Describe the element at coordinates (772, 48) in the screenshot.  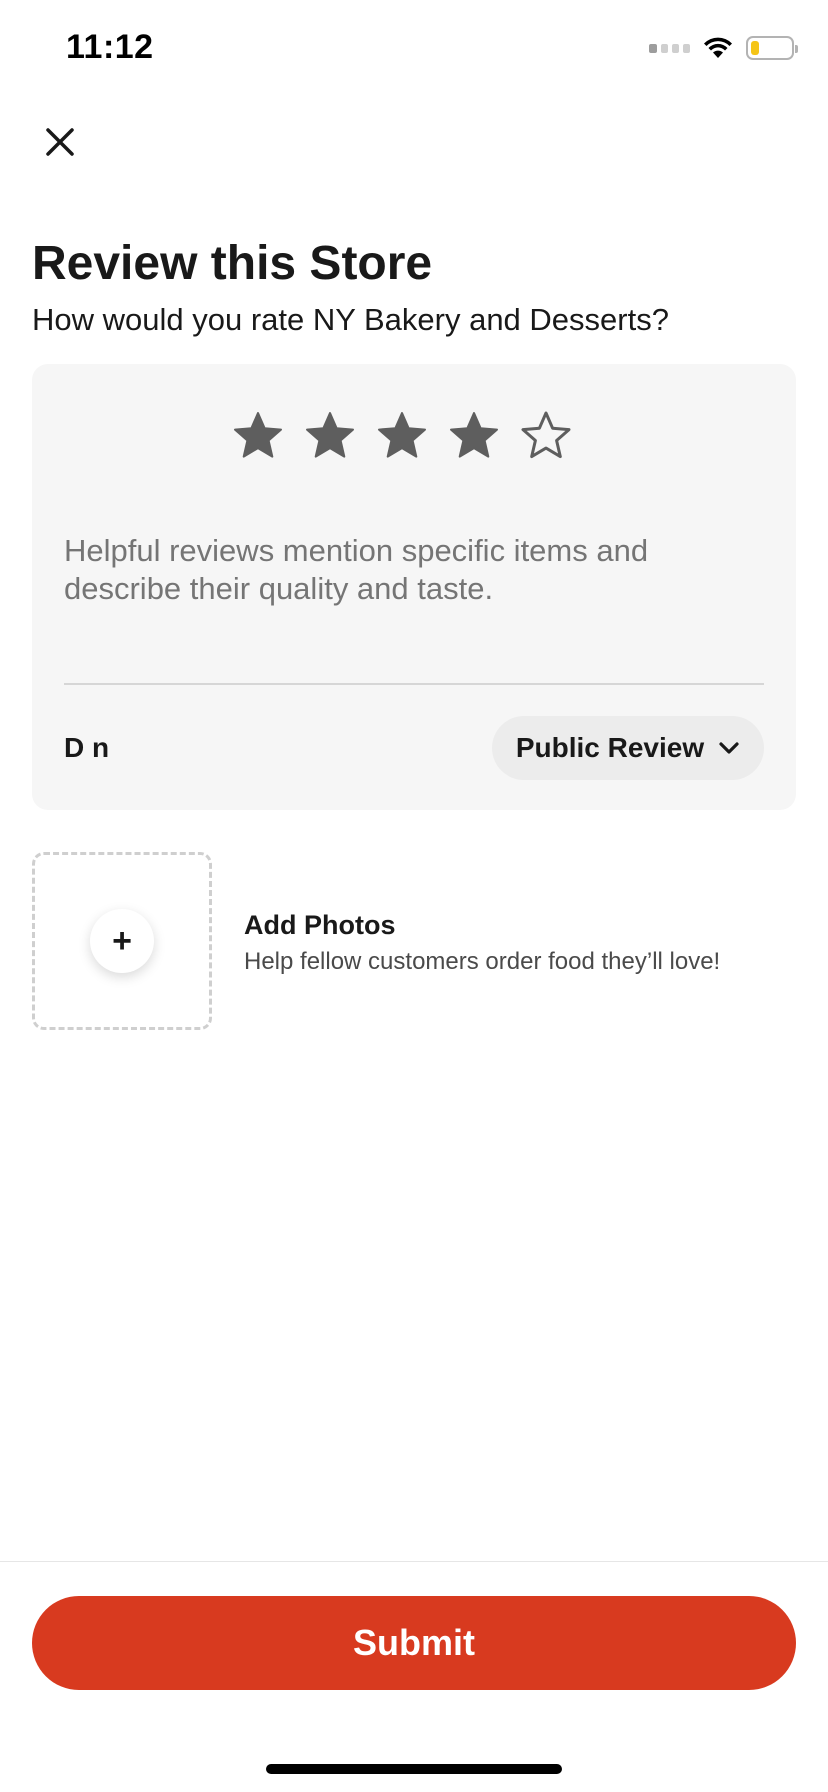
I see `battery-icon` at that location.